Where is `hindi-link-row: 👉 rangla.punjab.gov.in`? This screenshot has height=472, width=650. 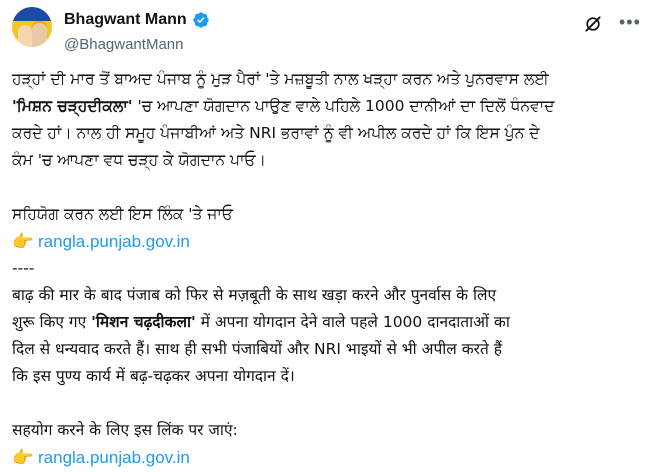 hindi-link-row: 👉 rangla.punjab.gov.in is located at coordinates (325, 457).